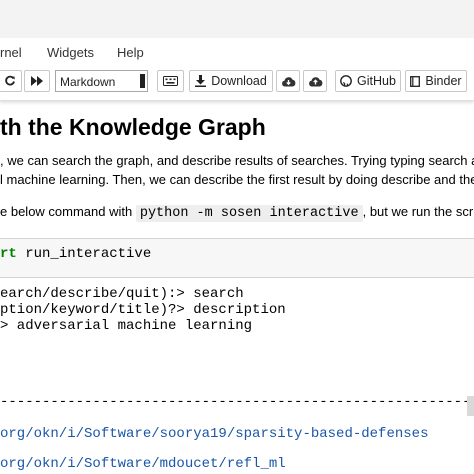 Image resolution: width=474 pixels, height=474 pixels. I want to click on code-keyword: rt, so click(8, 254).